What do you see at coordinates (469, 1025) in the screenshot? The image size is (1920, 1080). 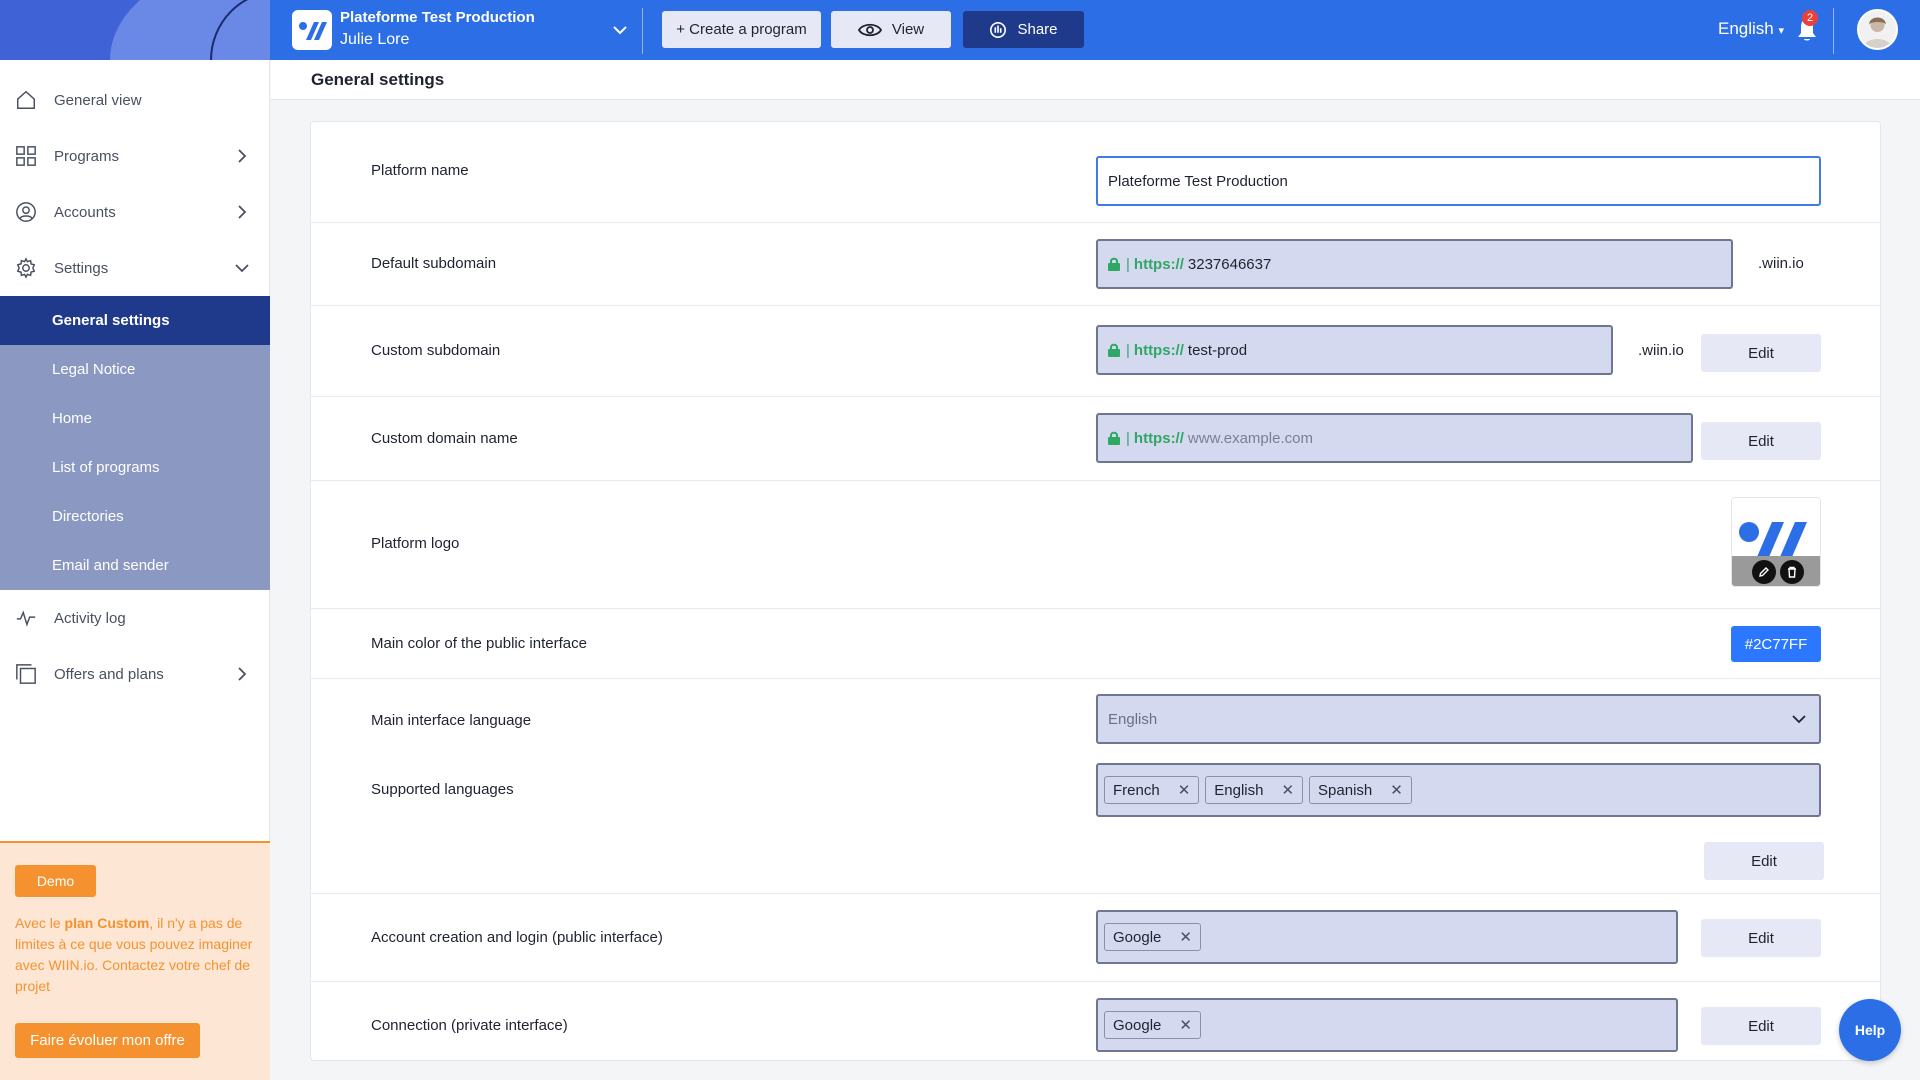 I see `connection-label: Connection (private interface)` at bounding box center [469, 1025].